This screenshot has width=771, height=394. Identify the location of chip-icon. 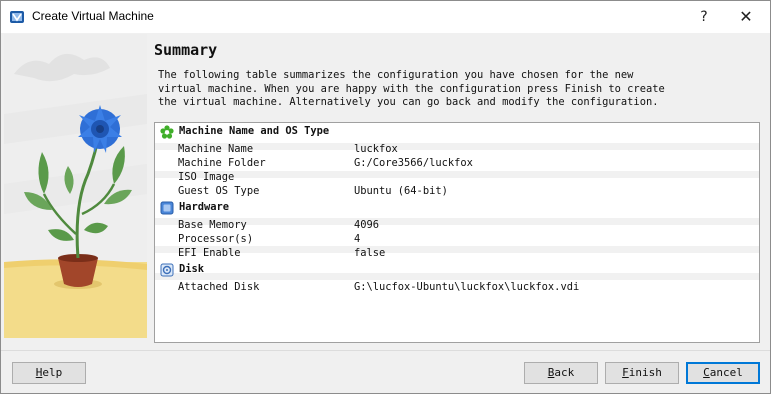
(167, 208).